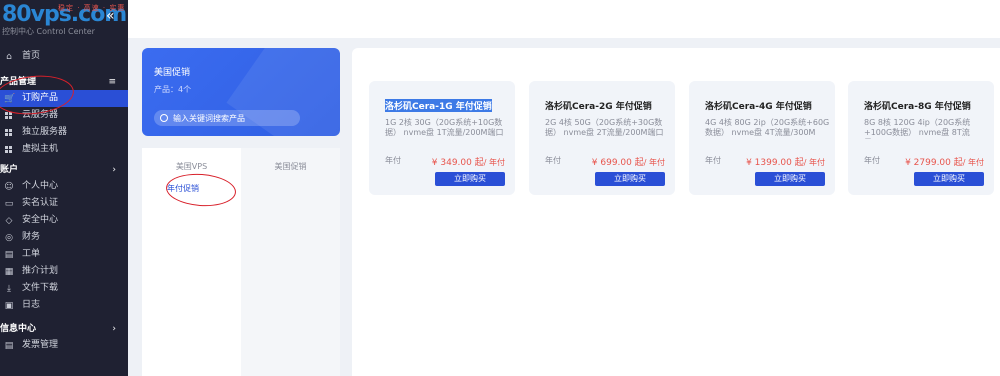 Image resolution: width=1000 pixels, height=376 pixels. What do you see at coordinates (917, 107) in the screenshot?
I see `product-title: 洛杉矶Cera-8G 年付促销` at bounding box center [917, 107].